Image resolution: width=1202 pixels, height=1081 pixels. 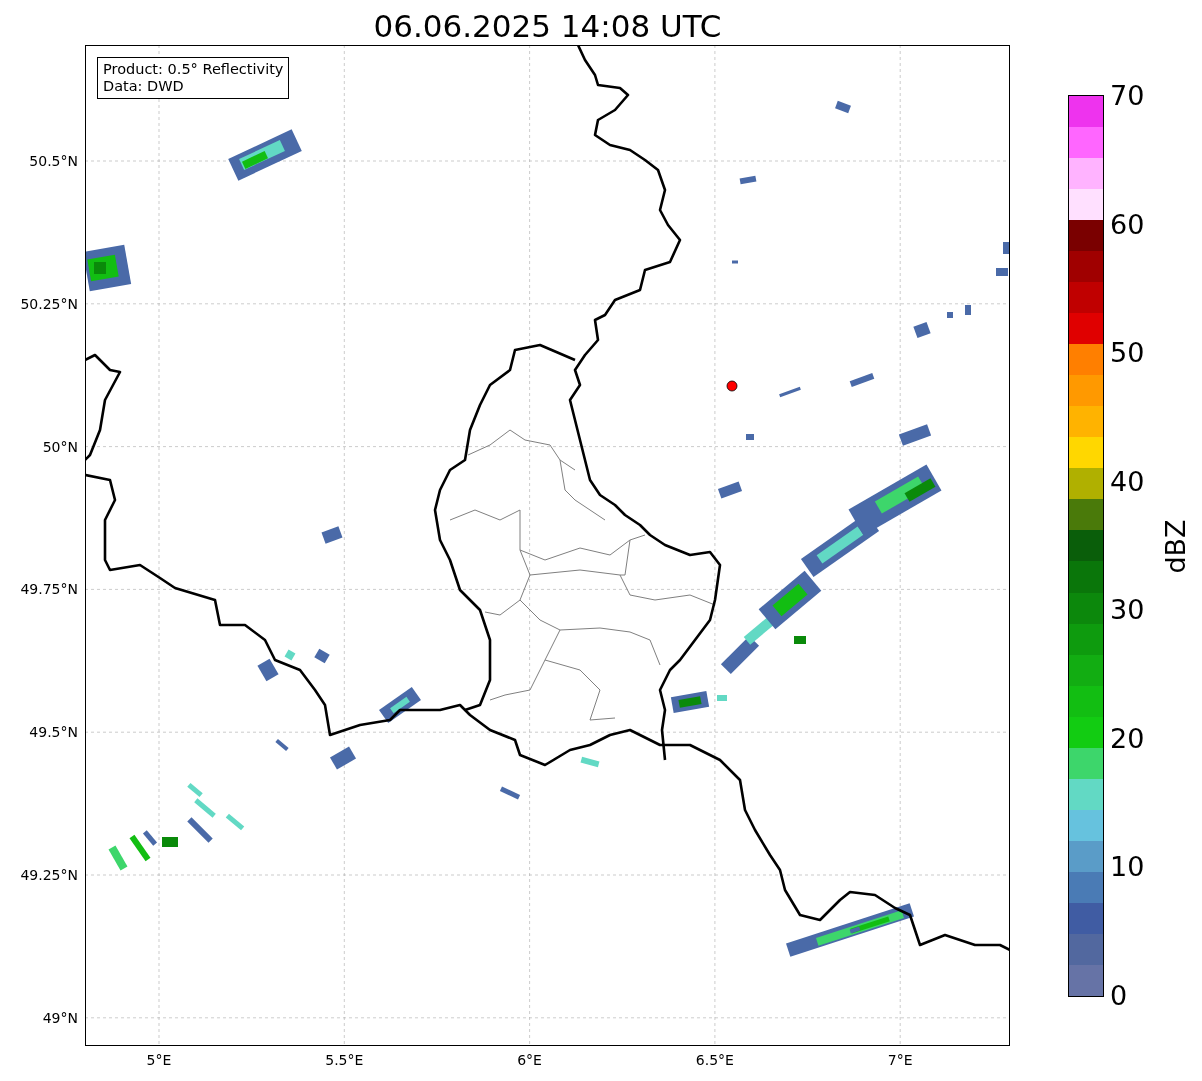 I want to click on colorbar-tick-label: 10, so click(x=1127, y=867).